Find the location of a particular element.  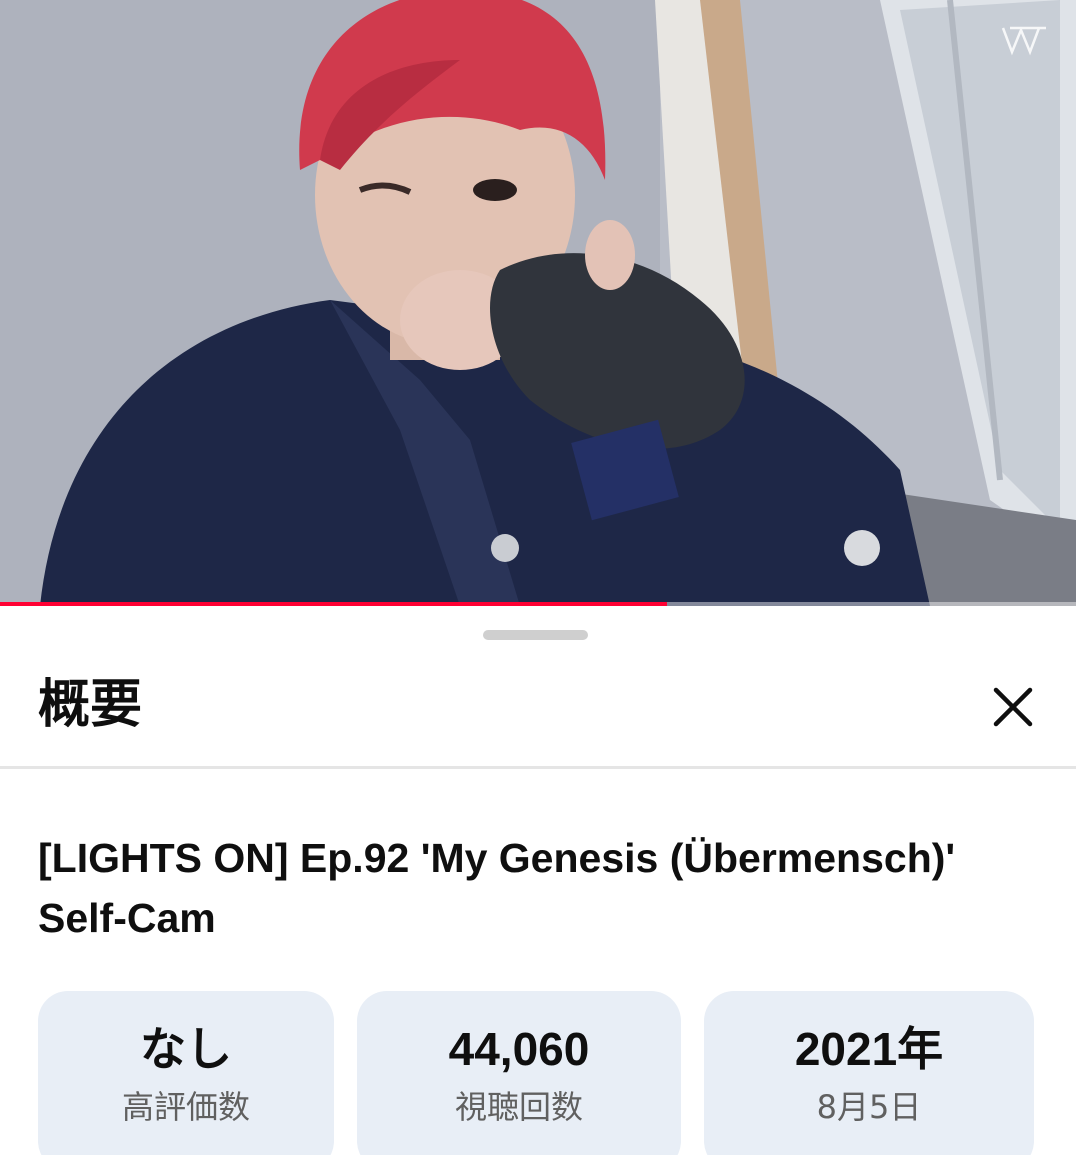

video-progress-fill is located at coordinates (334, 604).